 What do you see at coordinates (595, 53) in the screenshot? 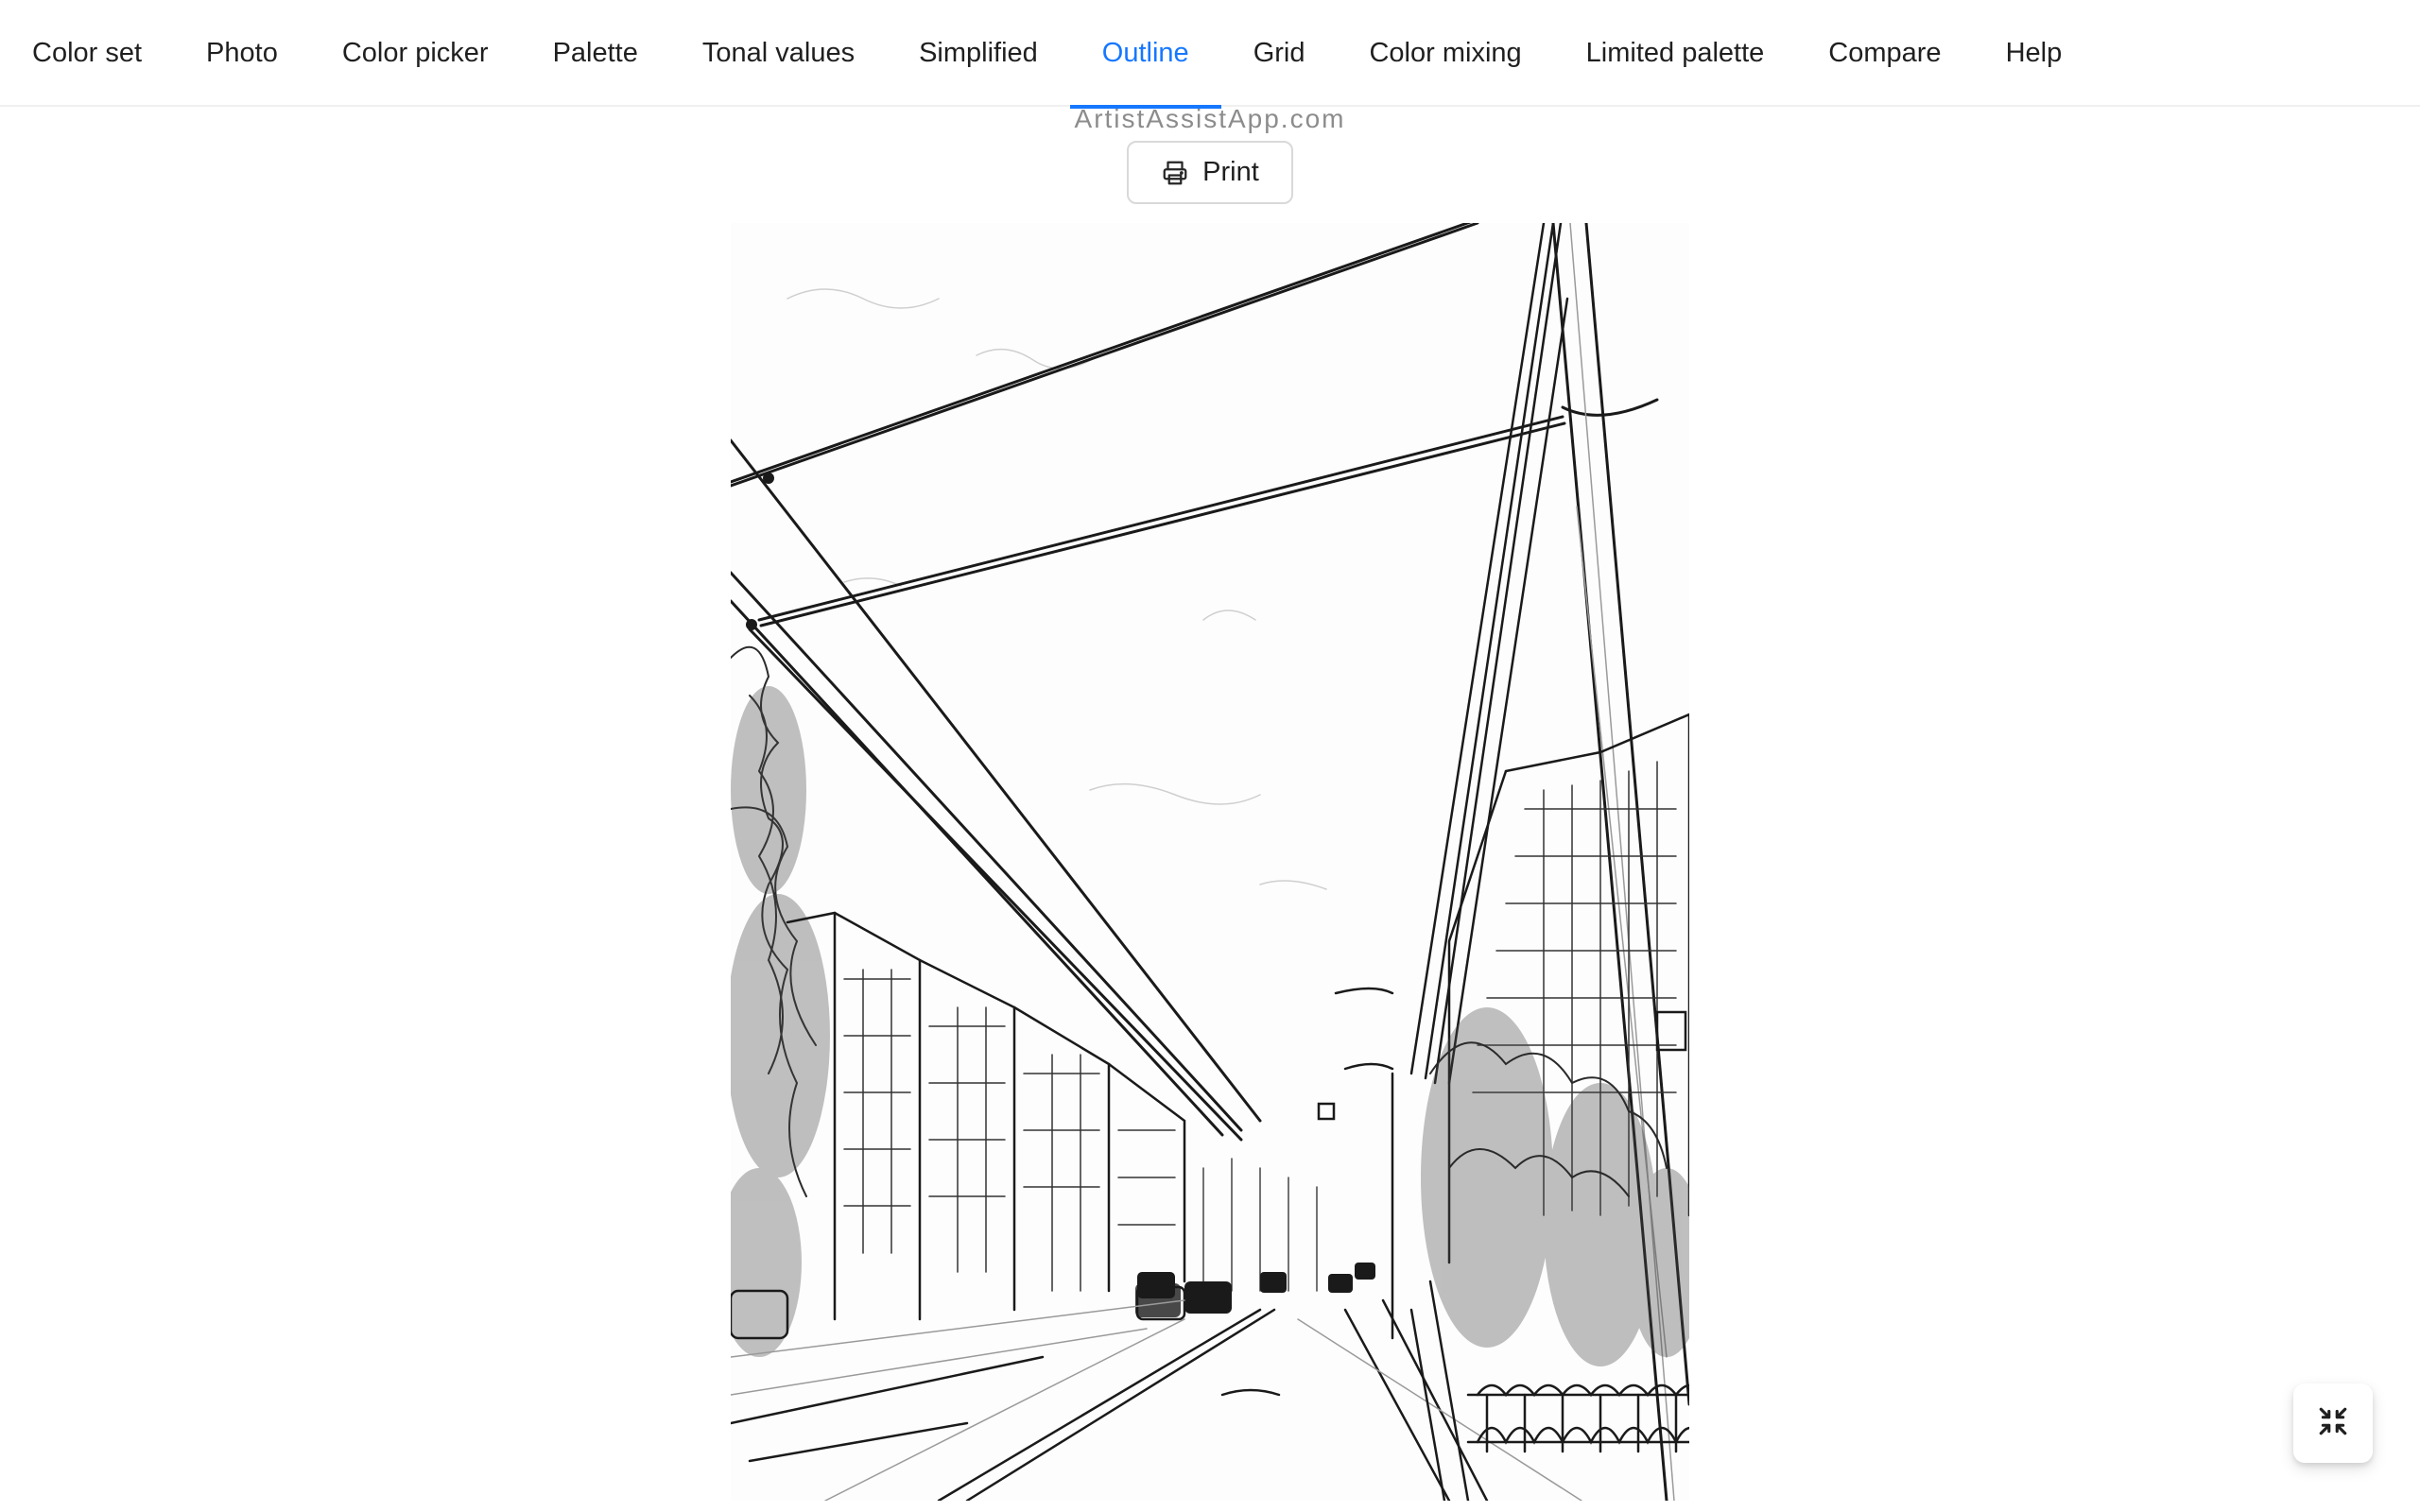
I see `tab-palette: Palette` at bounding box center [595, 53].